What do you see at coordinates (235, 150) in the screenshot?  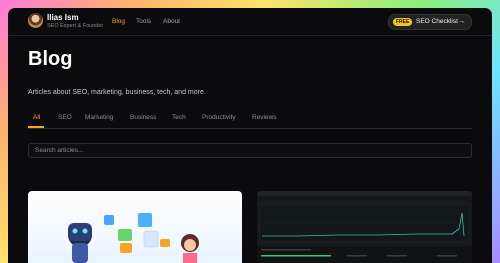 I see `search-input` at bounding box center [235, 150].